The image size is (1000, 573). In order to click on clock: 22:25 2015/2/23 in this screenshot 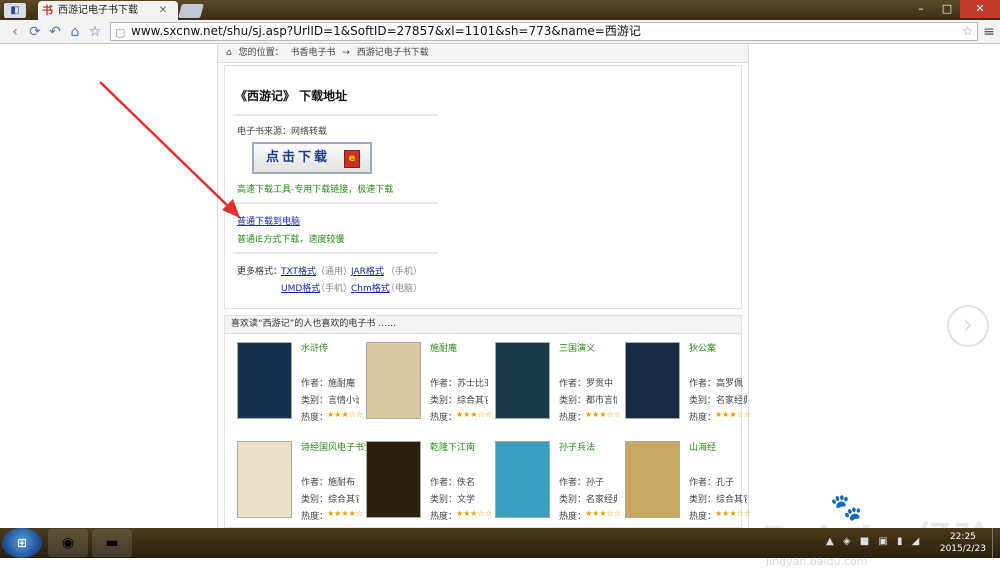, I will do `click(963, 543)`.